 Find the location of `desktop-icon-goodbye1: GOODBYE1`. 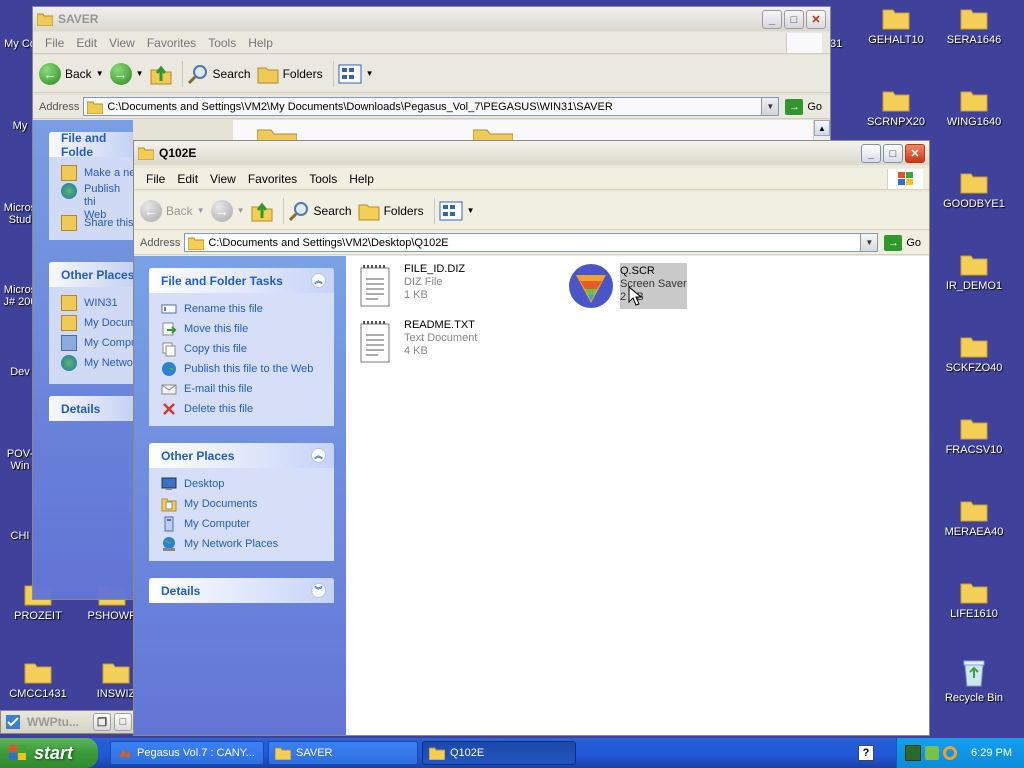

desktop-icon-goodbye1: GOODBYE1 is located at coordinates (974, 190).